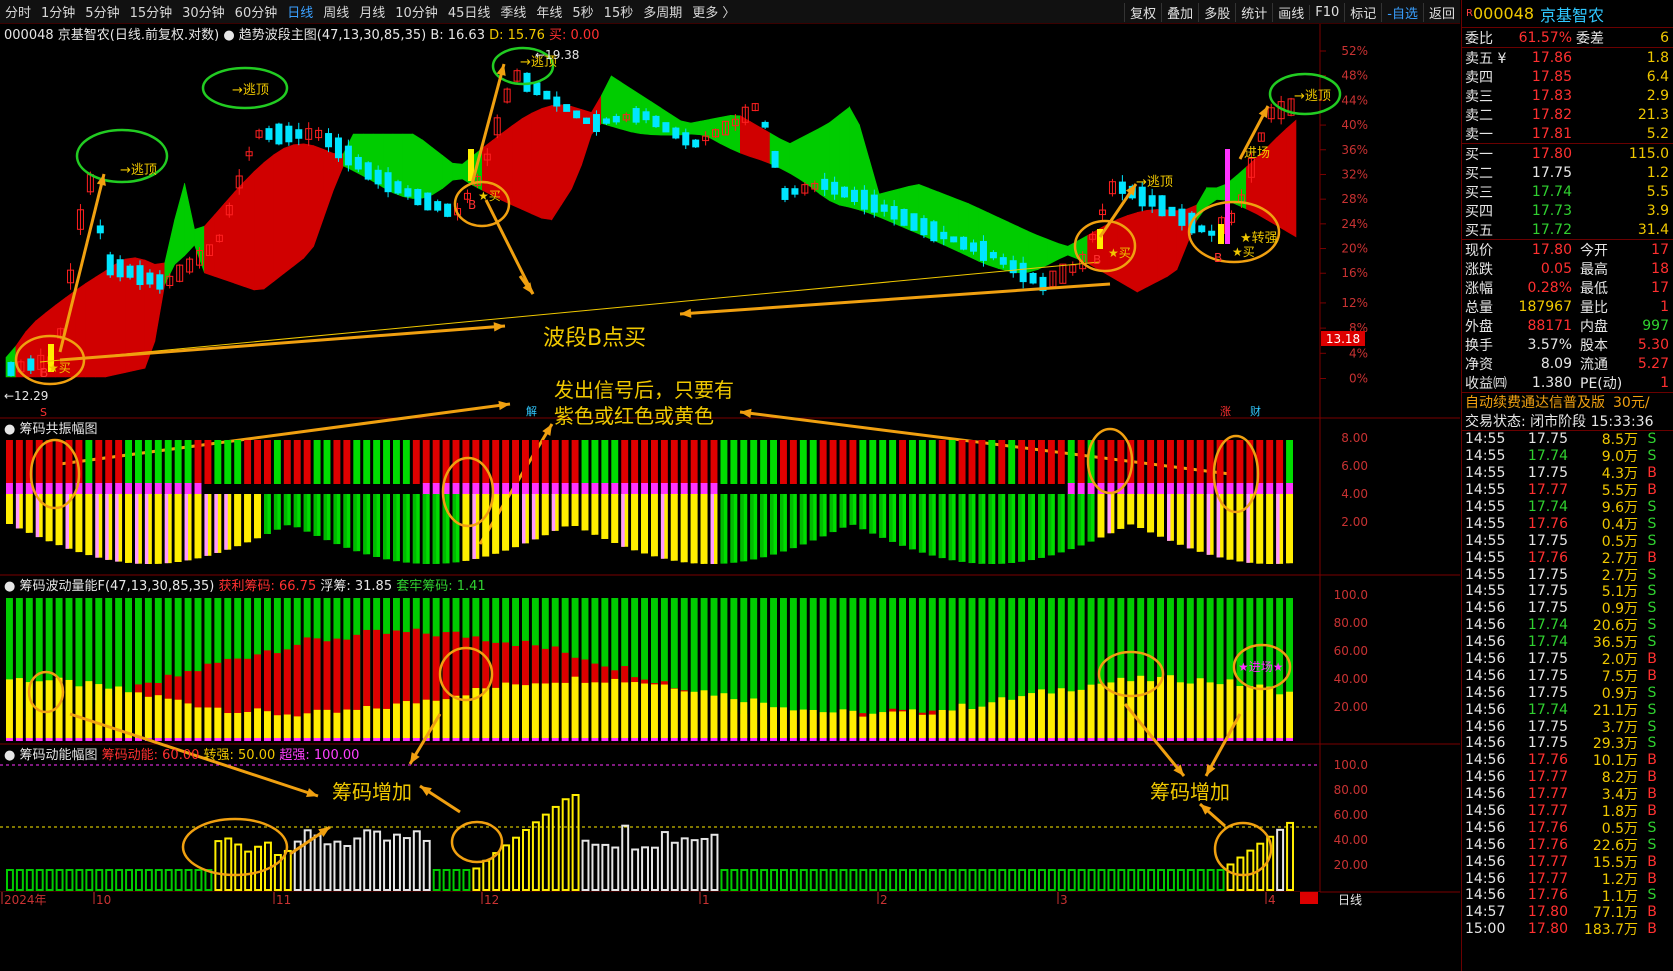 This screenshot has width=1673, height=971. What do you see at coordinates (58, 429) in the screenshot?
I see `panel1-title: 筹码共振幅图` at bounding box center [58, 429].